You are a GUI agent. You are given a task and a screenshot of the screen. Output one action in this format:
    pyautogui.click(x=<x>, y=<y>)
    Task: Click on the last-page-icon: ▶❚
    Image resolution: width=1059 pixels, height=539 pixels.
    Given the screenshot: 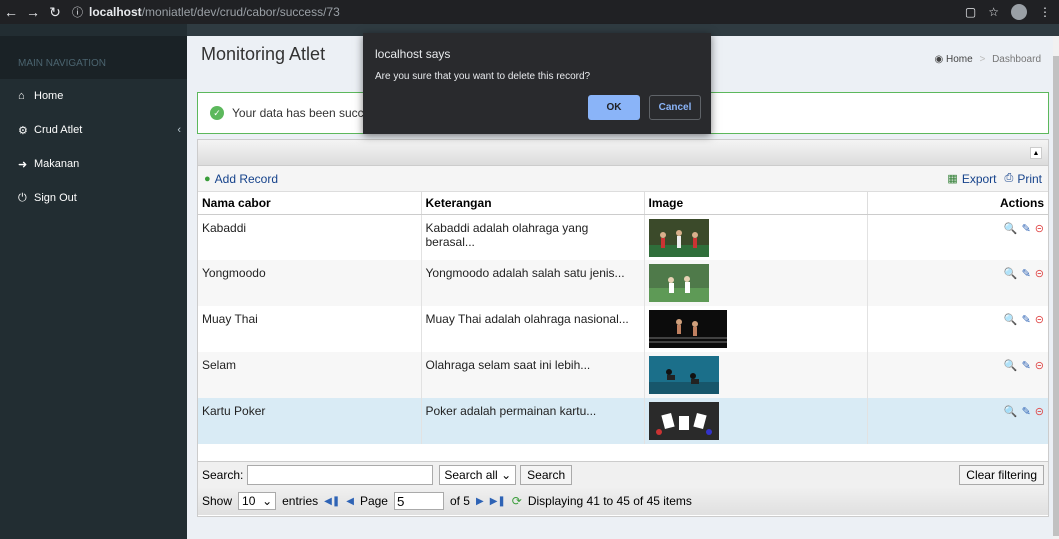 What is the action you would take?
    pyautogui.click(x=498, y=501)
    